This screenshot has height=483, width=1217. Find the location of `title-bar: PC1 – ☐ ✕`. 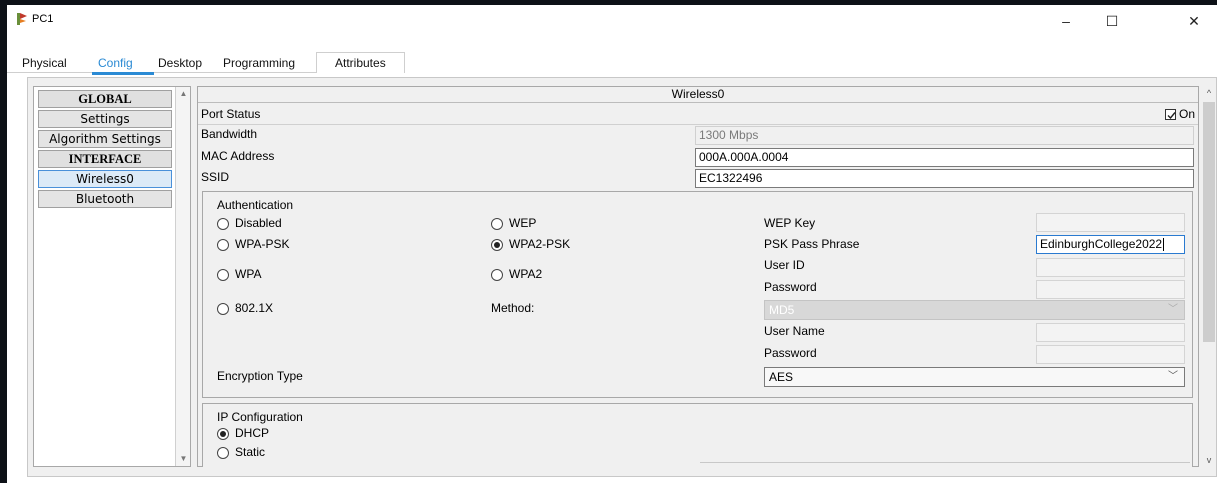

title-bar: PC1 – ☐ ✕ is located at coordinates (612, 20).